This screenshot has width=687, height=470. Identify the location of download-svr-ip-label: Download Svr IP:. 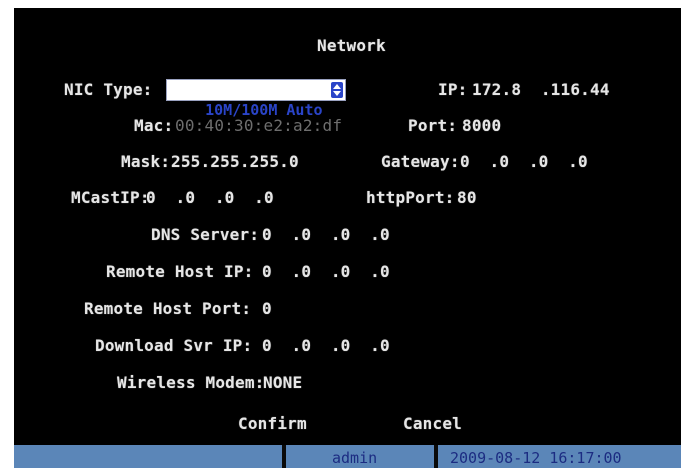
(174, 345).